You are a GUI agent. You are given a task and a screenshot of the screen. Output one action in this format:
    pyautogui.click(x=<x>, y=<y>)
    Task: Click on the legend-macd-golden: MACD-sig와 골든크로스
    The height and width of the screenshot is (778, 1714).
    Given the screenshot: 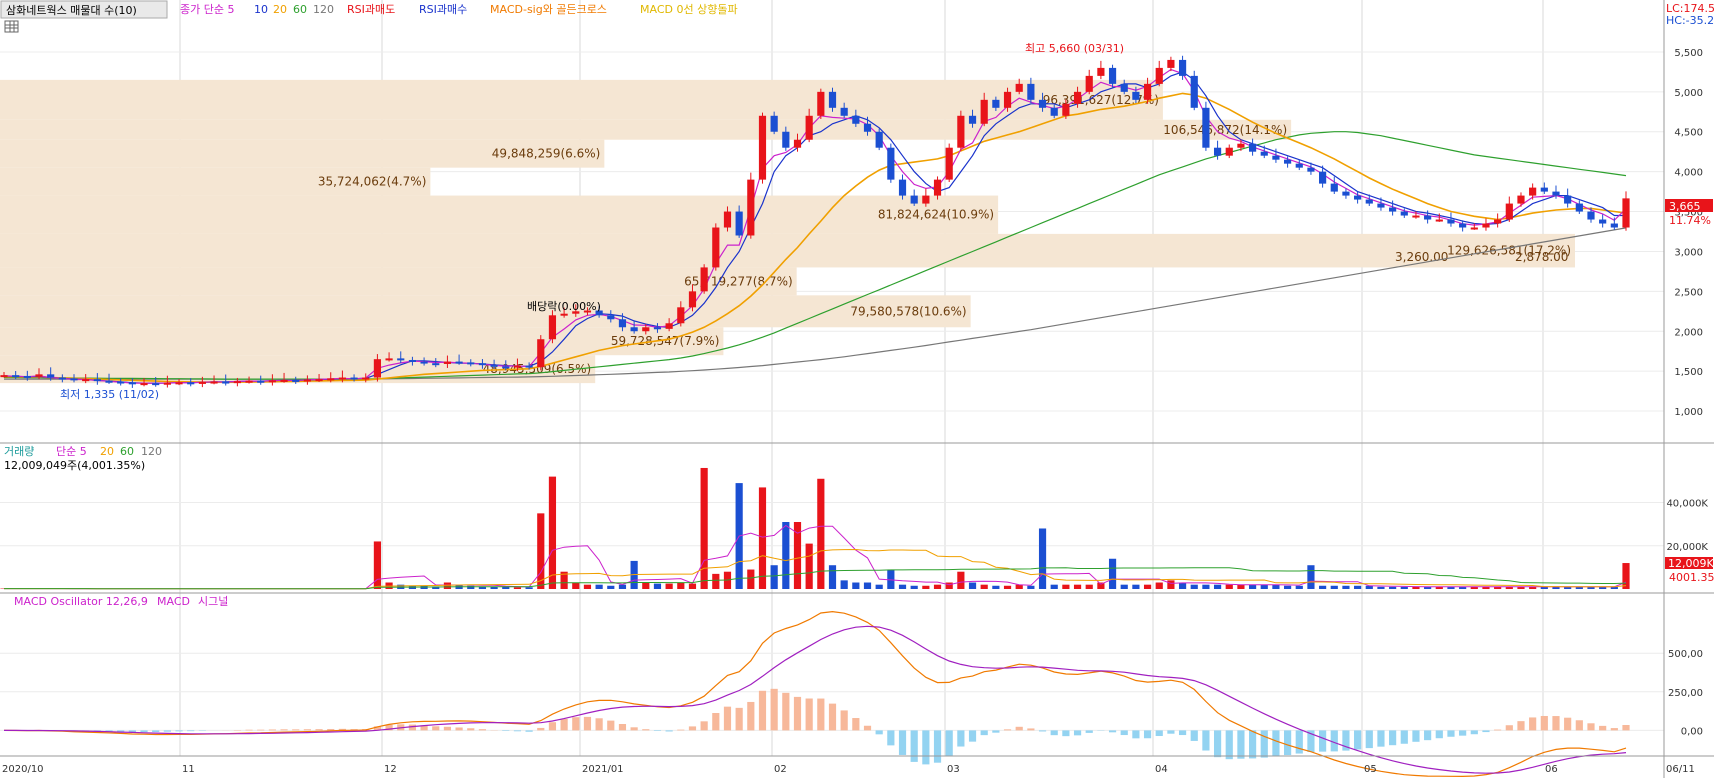 What is the action you would take?
    pyautogui.click(x=548, y=9)
    